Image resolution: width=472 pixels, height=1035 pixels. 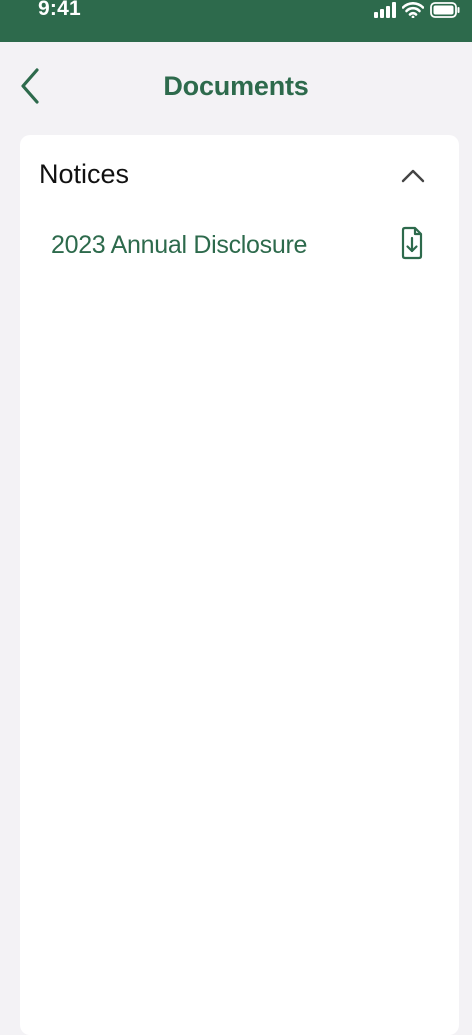 What do you see at coordinates (385, 10) in the screenshot?
I see `signal-icon` at bounding box center [385, 10].